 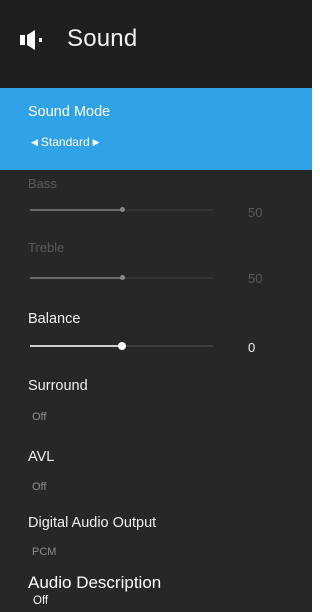 I want to click on bass-slider-knob, so click(x=122, y=209).